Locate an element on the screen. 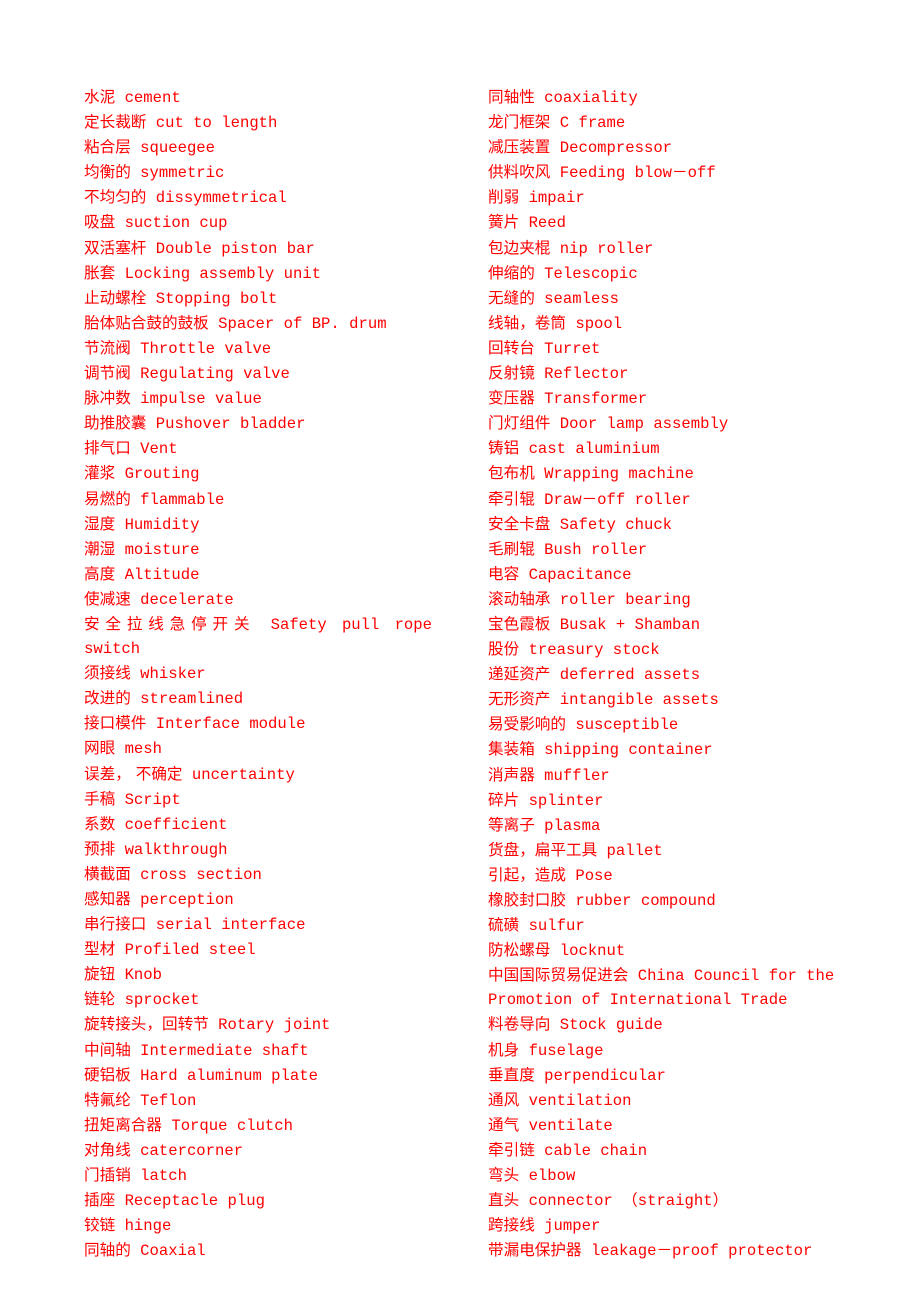 This screenshot has width=920, height=1302. glossary-entry: 胎体贴合鼓的鼓板 Spacer of BP. drum is located at coordinates (258, 323).